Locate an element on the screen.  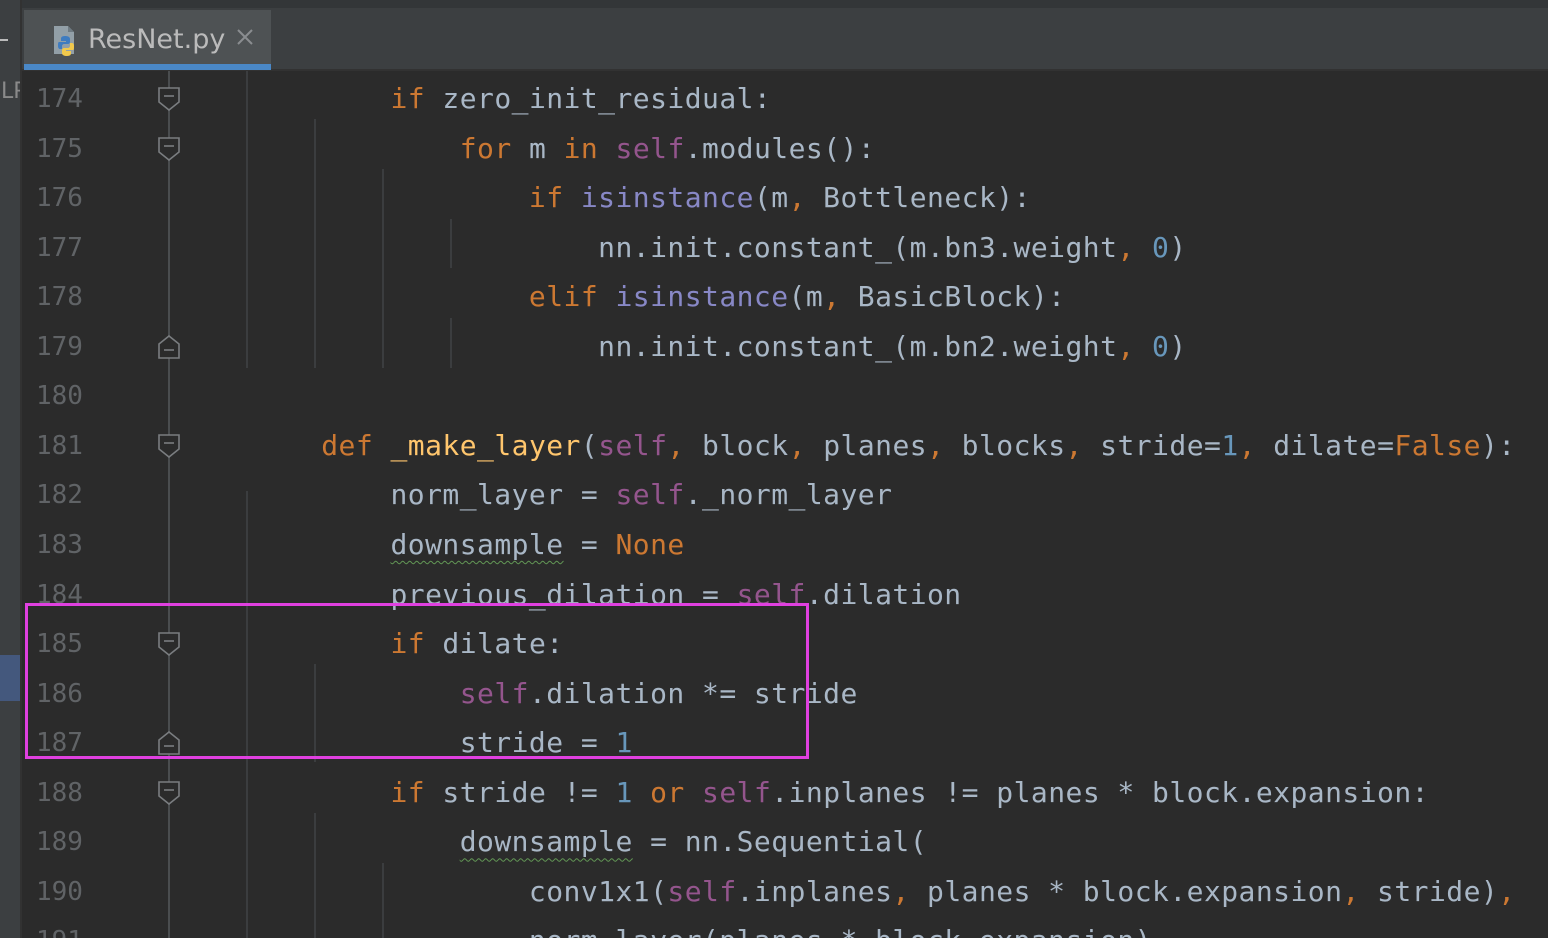
line-number: 181 is located at coordinates (66, 446).